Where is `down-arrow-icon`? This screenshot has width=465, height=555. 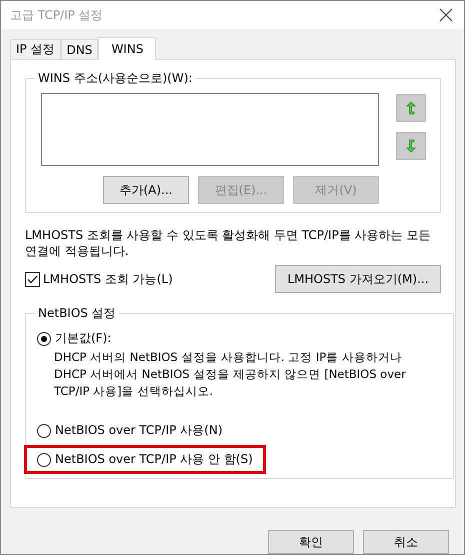
down-arrow-icon is located at coordinates (411, 146).